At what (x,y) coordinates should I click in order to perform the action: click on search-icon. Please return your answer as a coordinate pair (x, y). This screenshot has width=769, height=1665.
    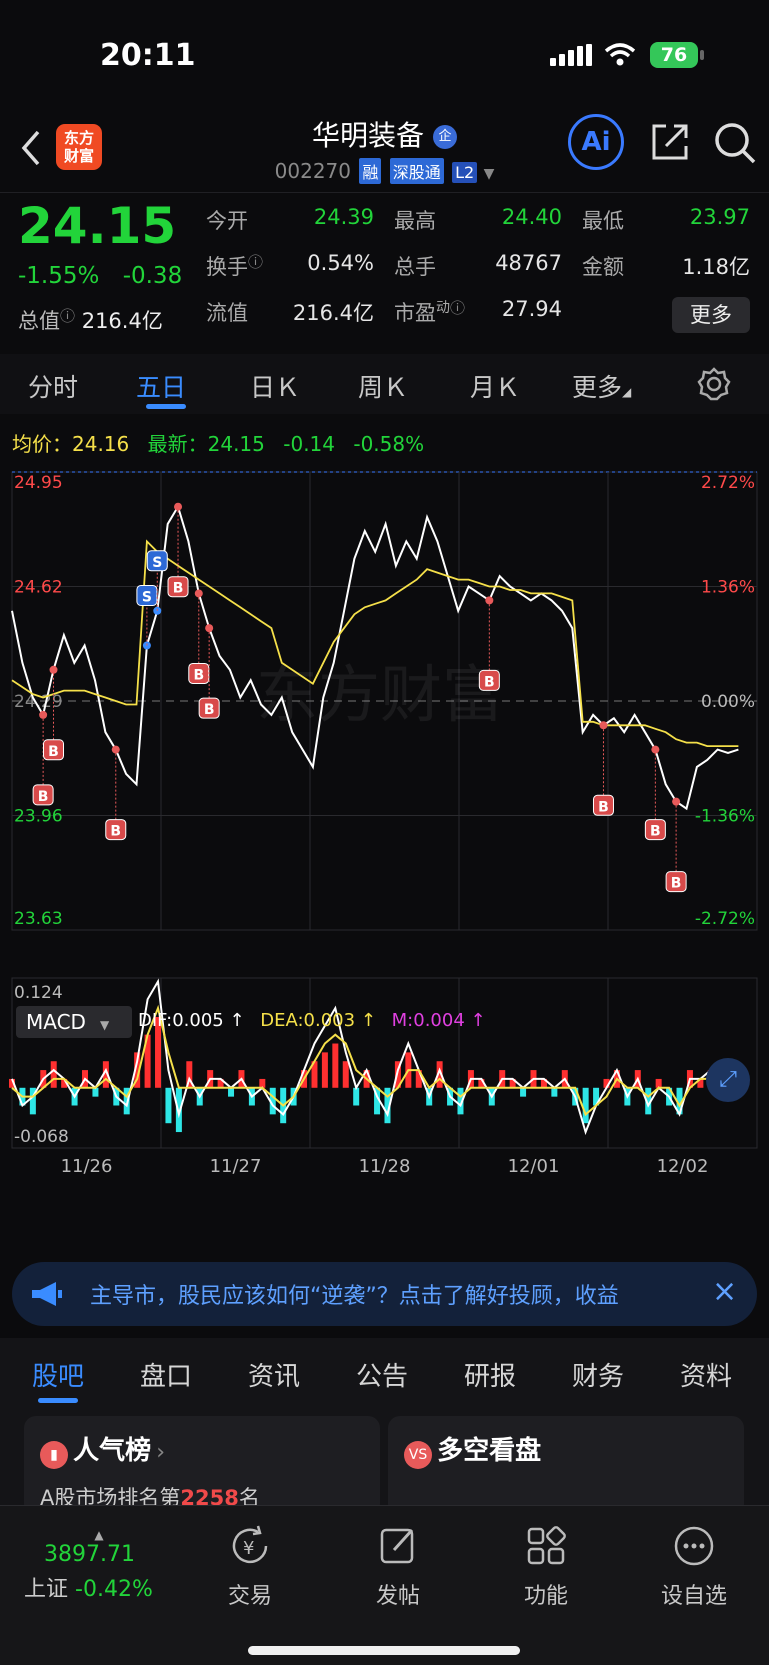
    Looking at the image, I should click on (735, 143).